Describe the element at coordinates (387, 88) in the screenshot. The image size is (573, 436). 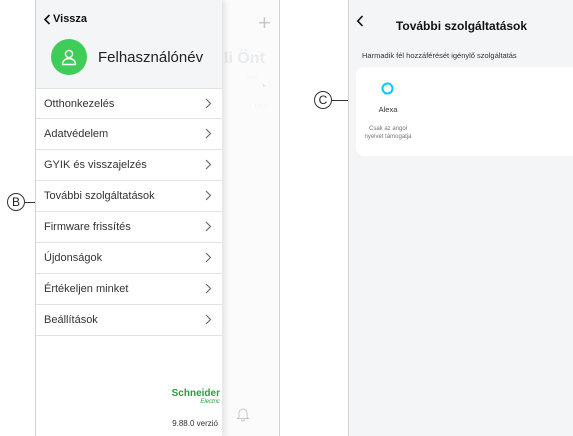
I see `alexa-icon` at that location.